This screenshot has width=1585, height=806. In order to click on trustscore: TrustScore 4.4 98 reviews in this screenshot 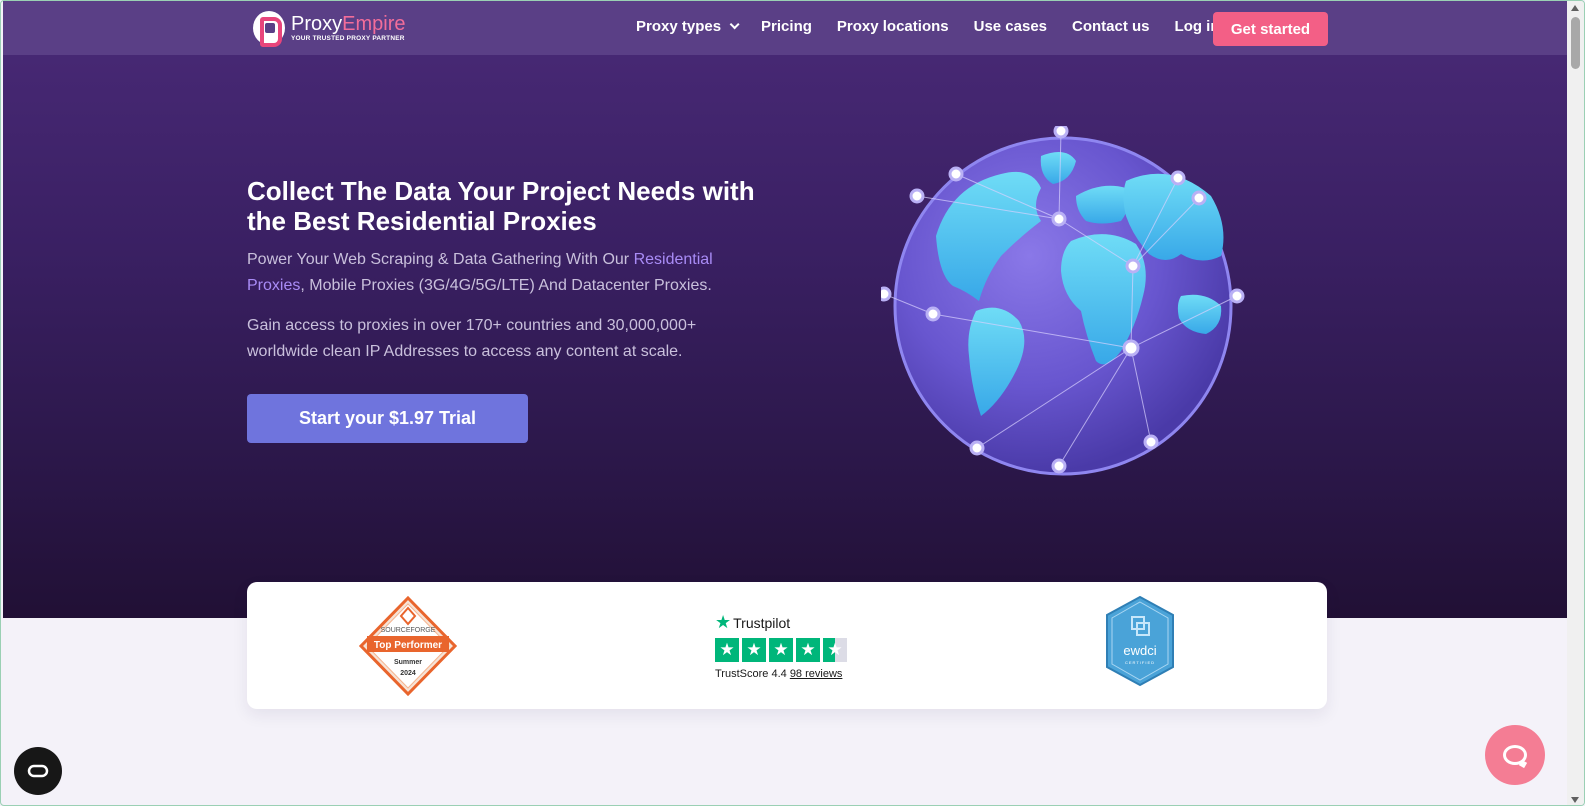, I will do `click(779, 674)`.